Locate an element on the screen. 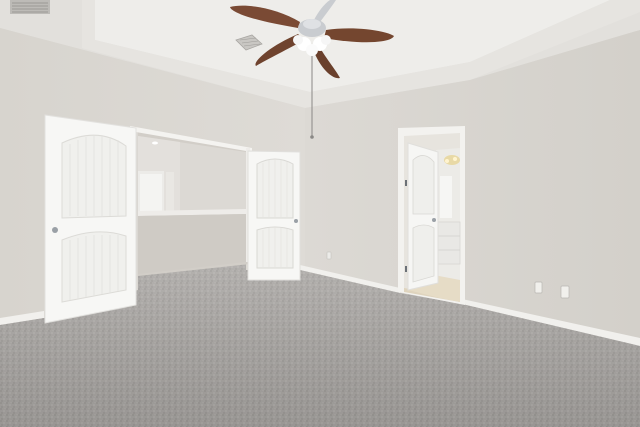 The height and width of the screenshot is (427, 640). double-door-right is located at coordinates (274, 215).